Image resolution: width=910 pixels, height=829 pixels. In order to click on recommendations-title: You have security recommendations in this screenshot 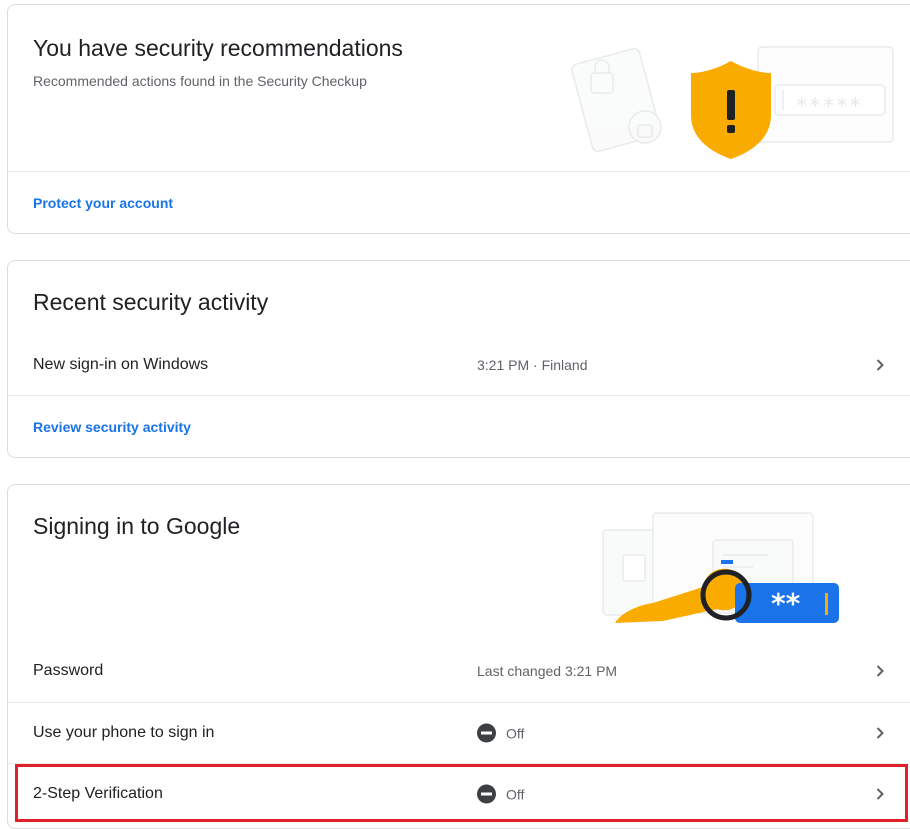, I will do `click(218, 48)`.